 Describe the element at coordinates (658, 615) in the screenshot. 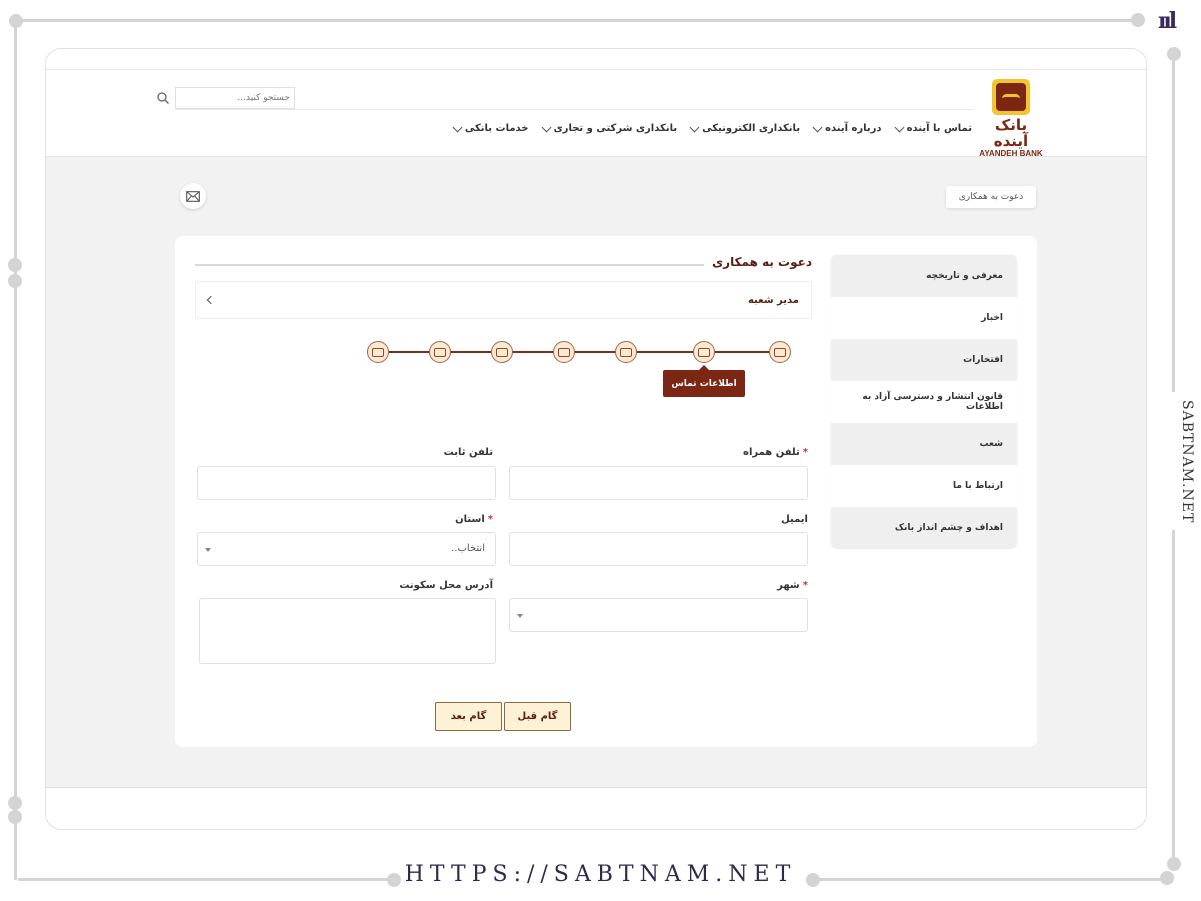

I see `city-select` at that location.